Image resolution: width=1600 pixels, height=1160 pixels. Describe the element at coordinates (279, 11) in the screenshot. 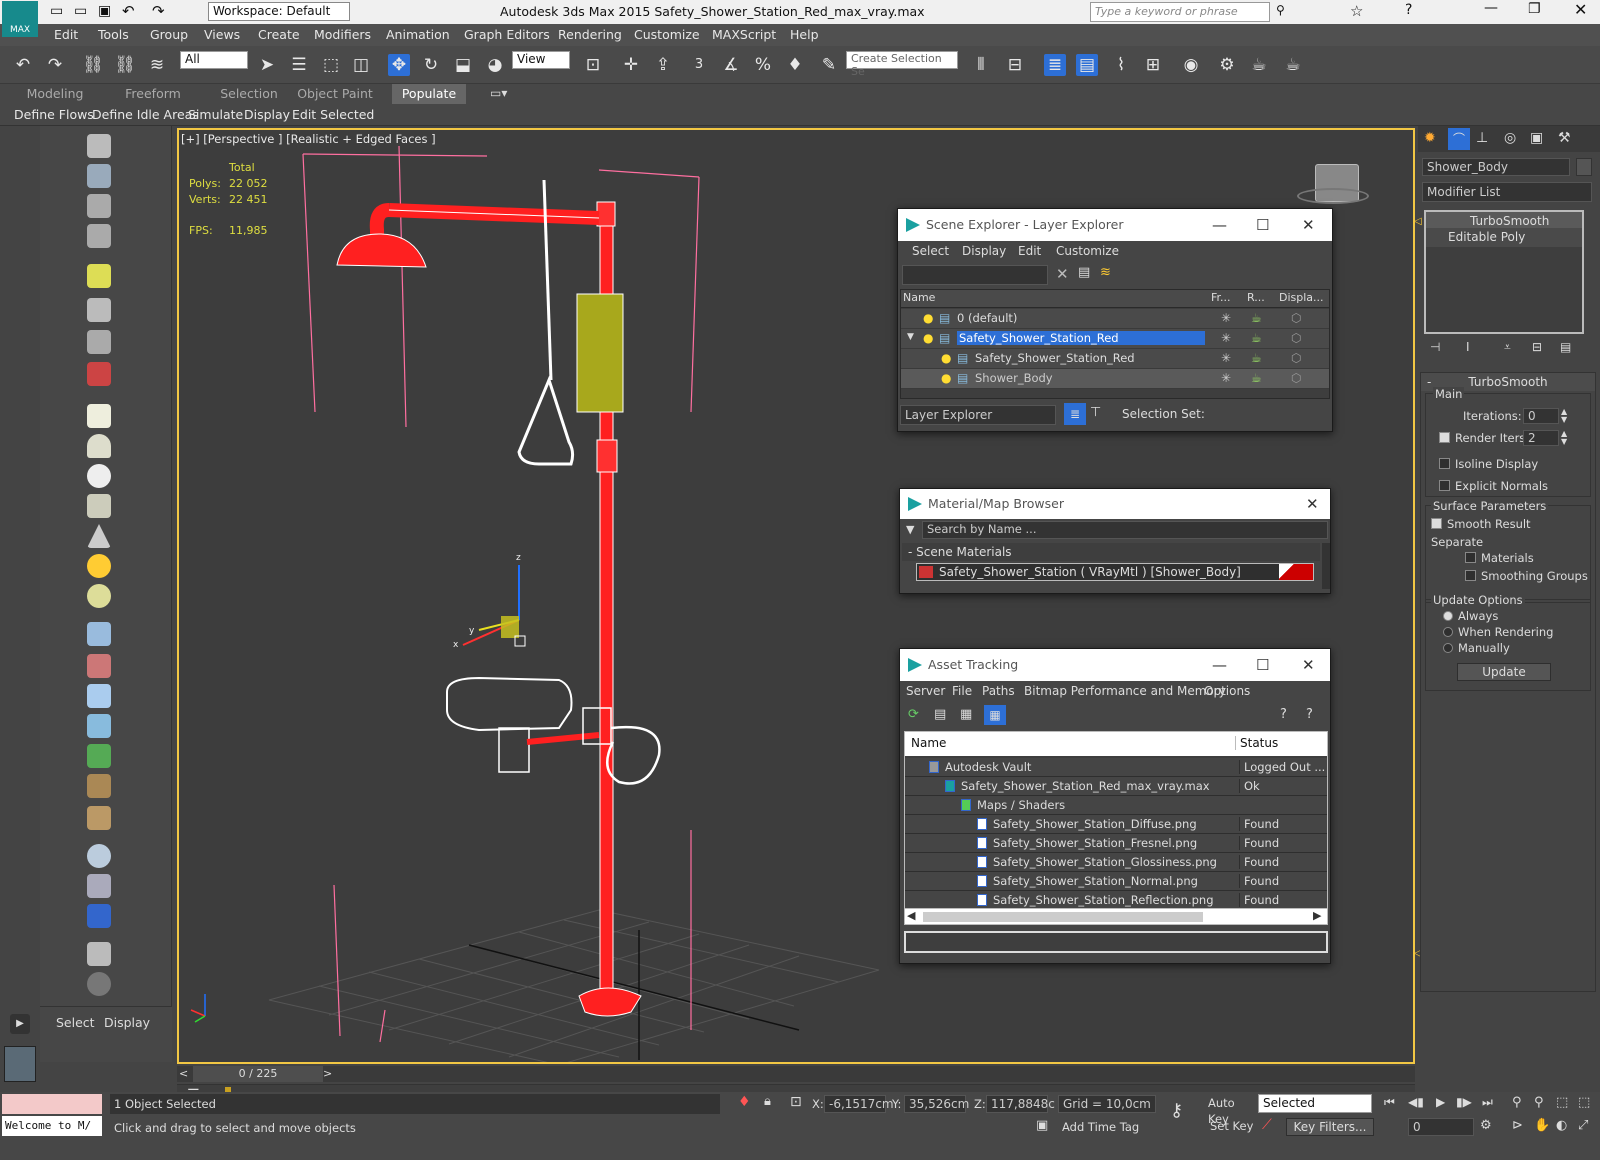

I see `workspace-dropdown: Workspace: Default` at that location.